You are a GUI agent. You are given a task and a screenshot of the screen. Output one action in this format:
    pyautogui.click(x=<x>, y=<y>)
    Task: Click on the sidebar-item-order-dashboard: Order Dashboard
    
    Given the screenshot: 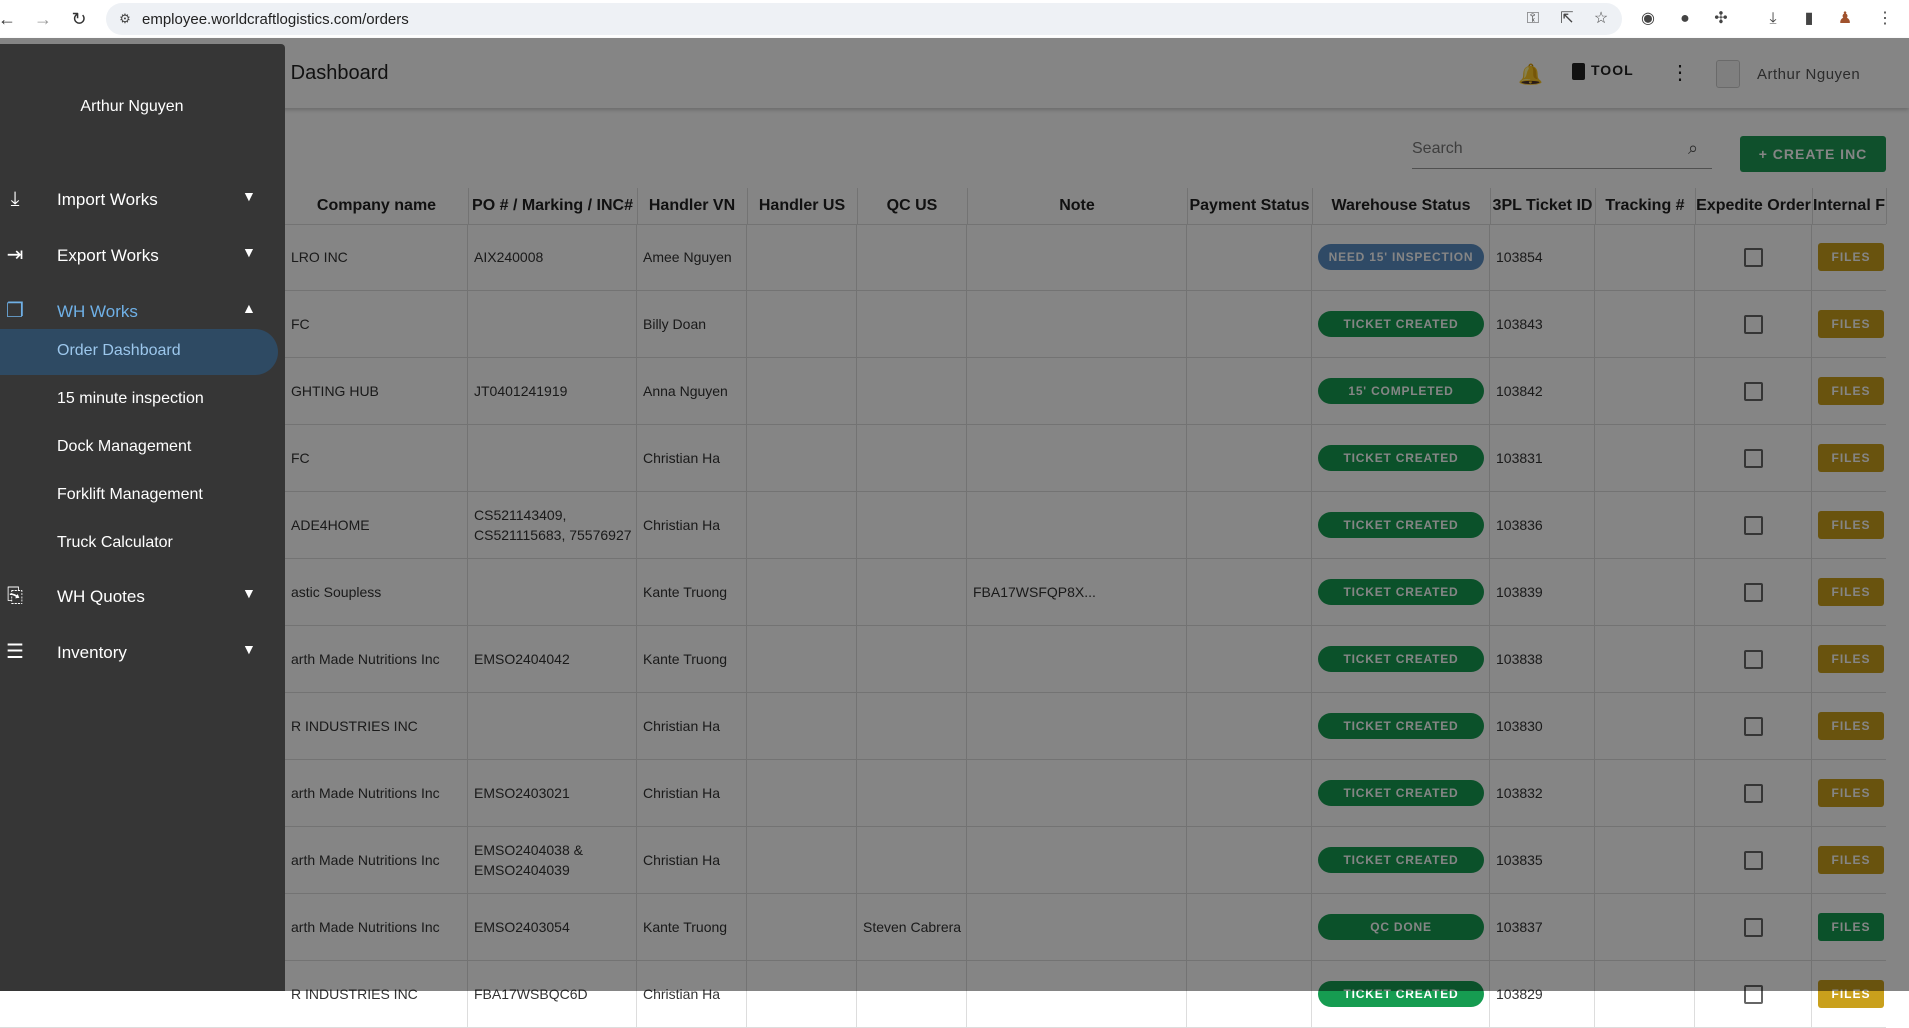 What is the action you would take?
    pyautogui.click(x=139, y=352)
    